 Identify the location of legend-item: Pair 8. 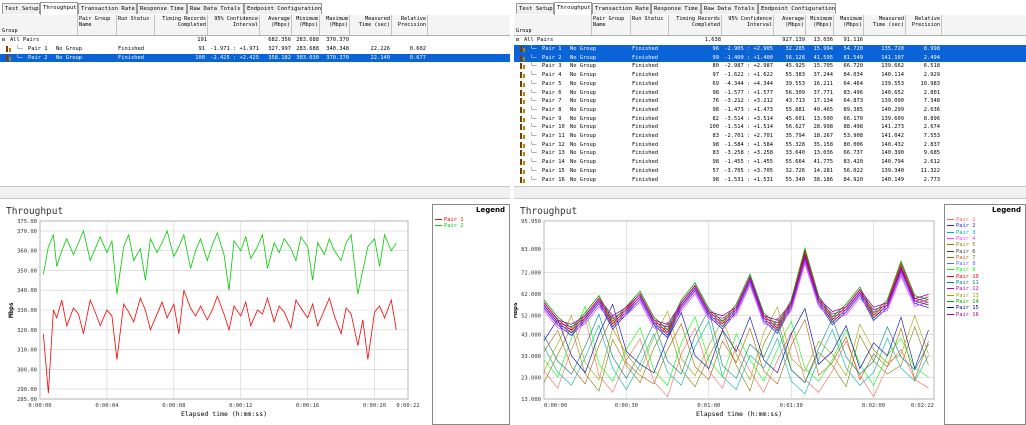
(961, 264).